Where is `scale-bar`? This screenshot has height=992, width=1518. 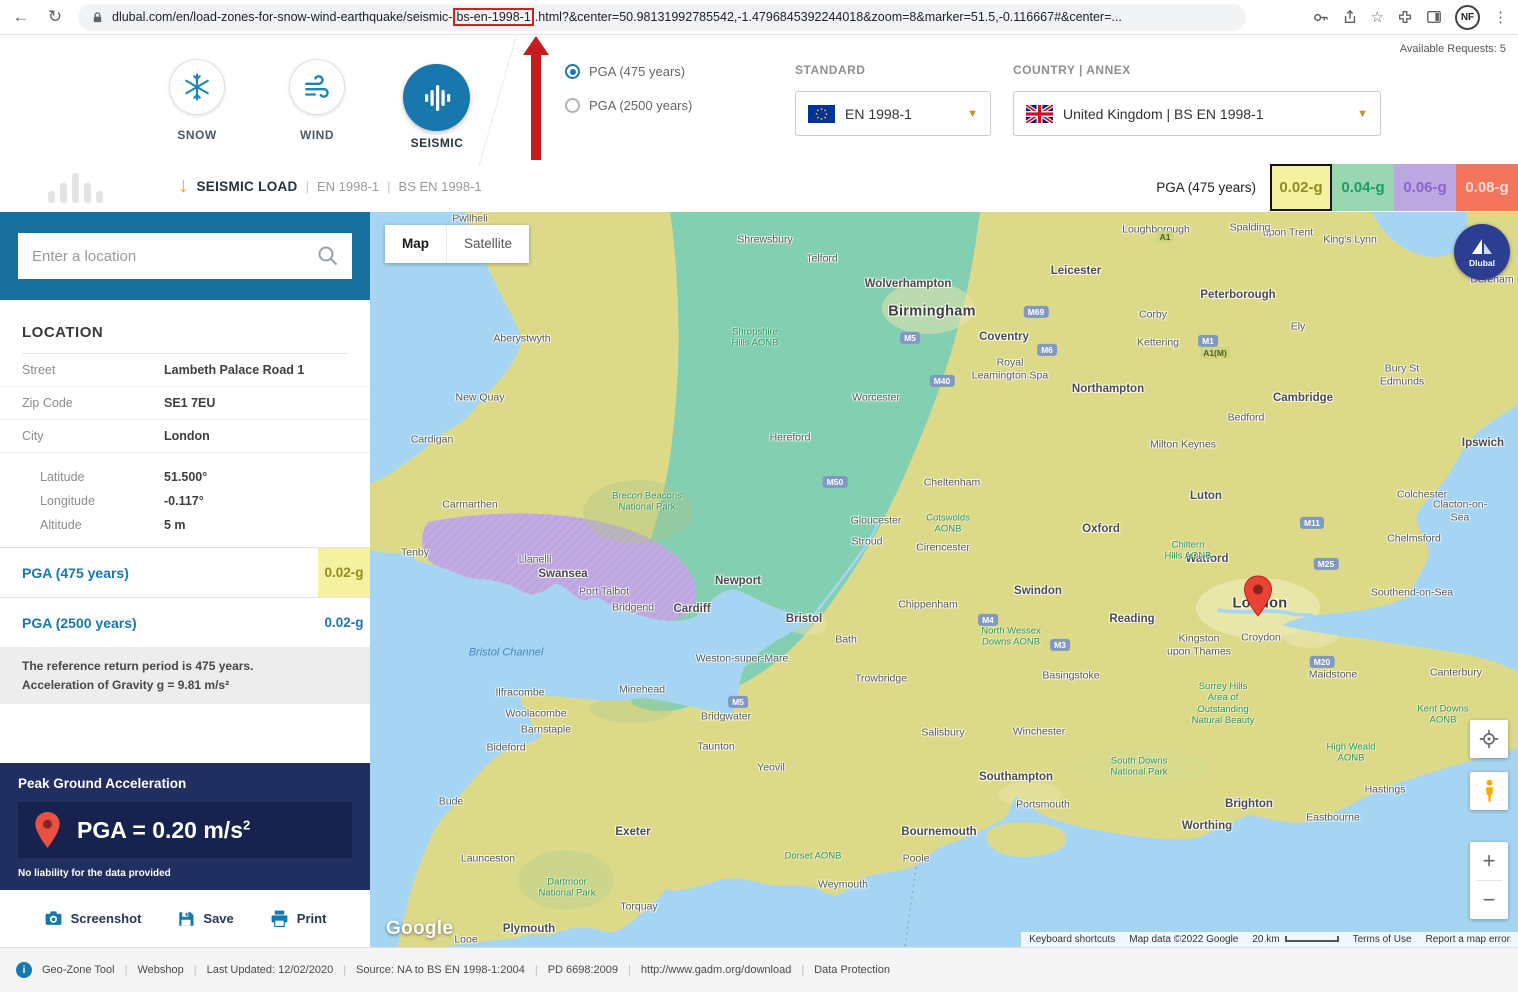 scale-bar is located at coordinates (1311, 939).